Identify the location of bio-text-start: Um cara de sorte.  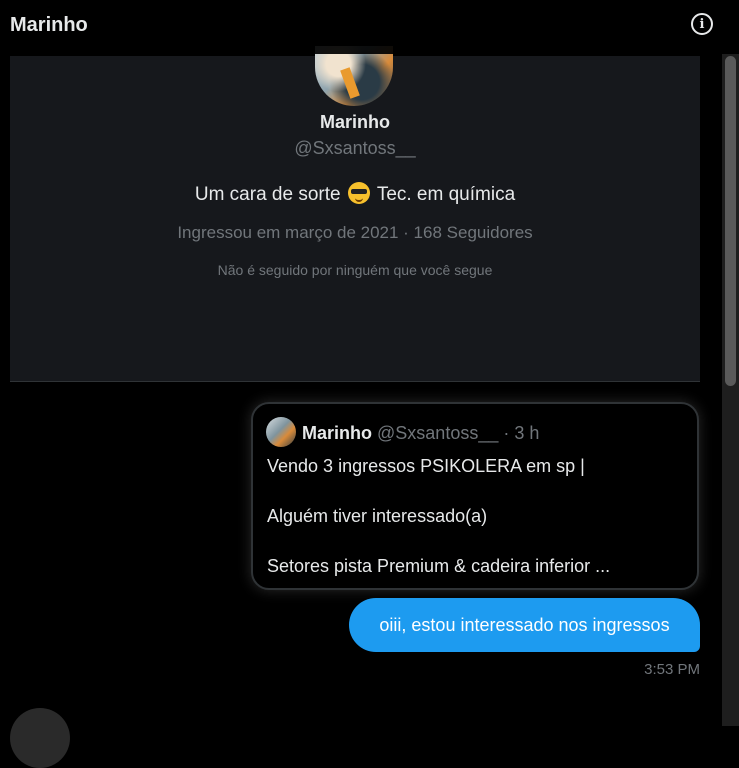
(267, 194).